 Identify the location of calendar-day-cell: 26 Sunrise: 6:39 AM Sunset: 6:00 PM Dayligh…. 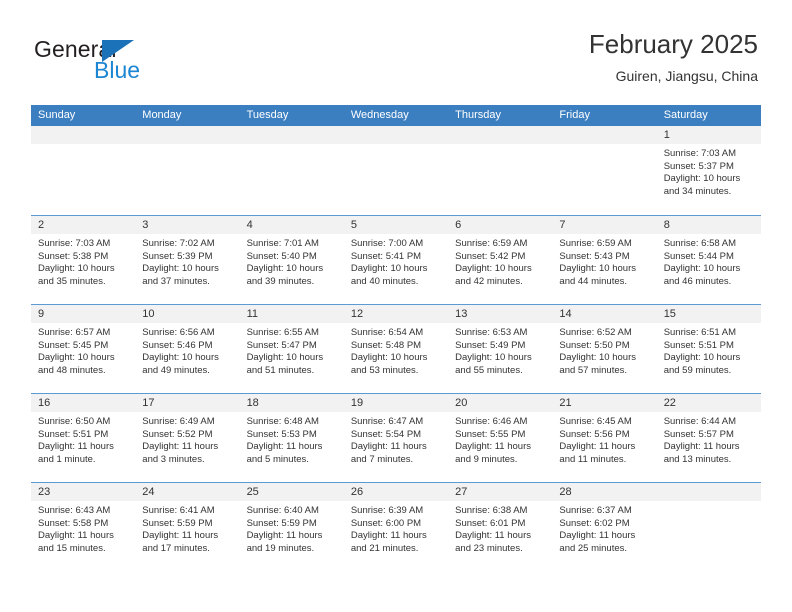
(396, 527).